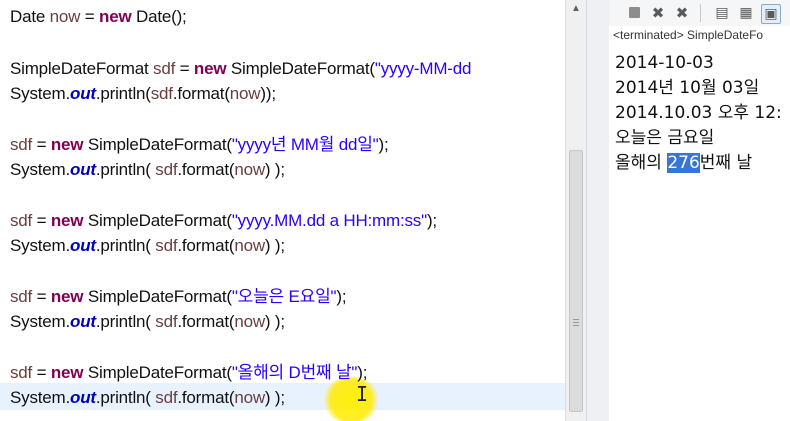 This screenshot has width=790, height=421. Describe the element at coordinates (268, 93) in the screenshot. I see `code-token: ));` at that location.